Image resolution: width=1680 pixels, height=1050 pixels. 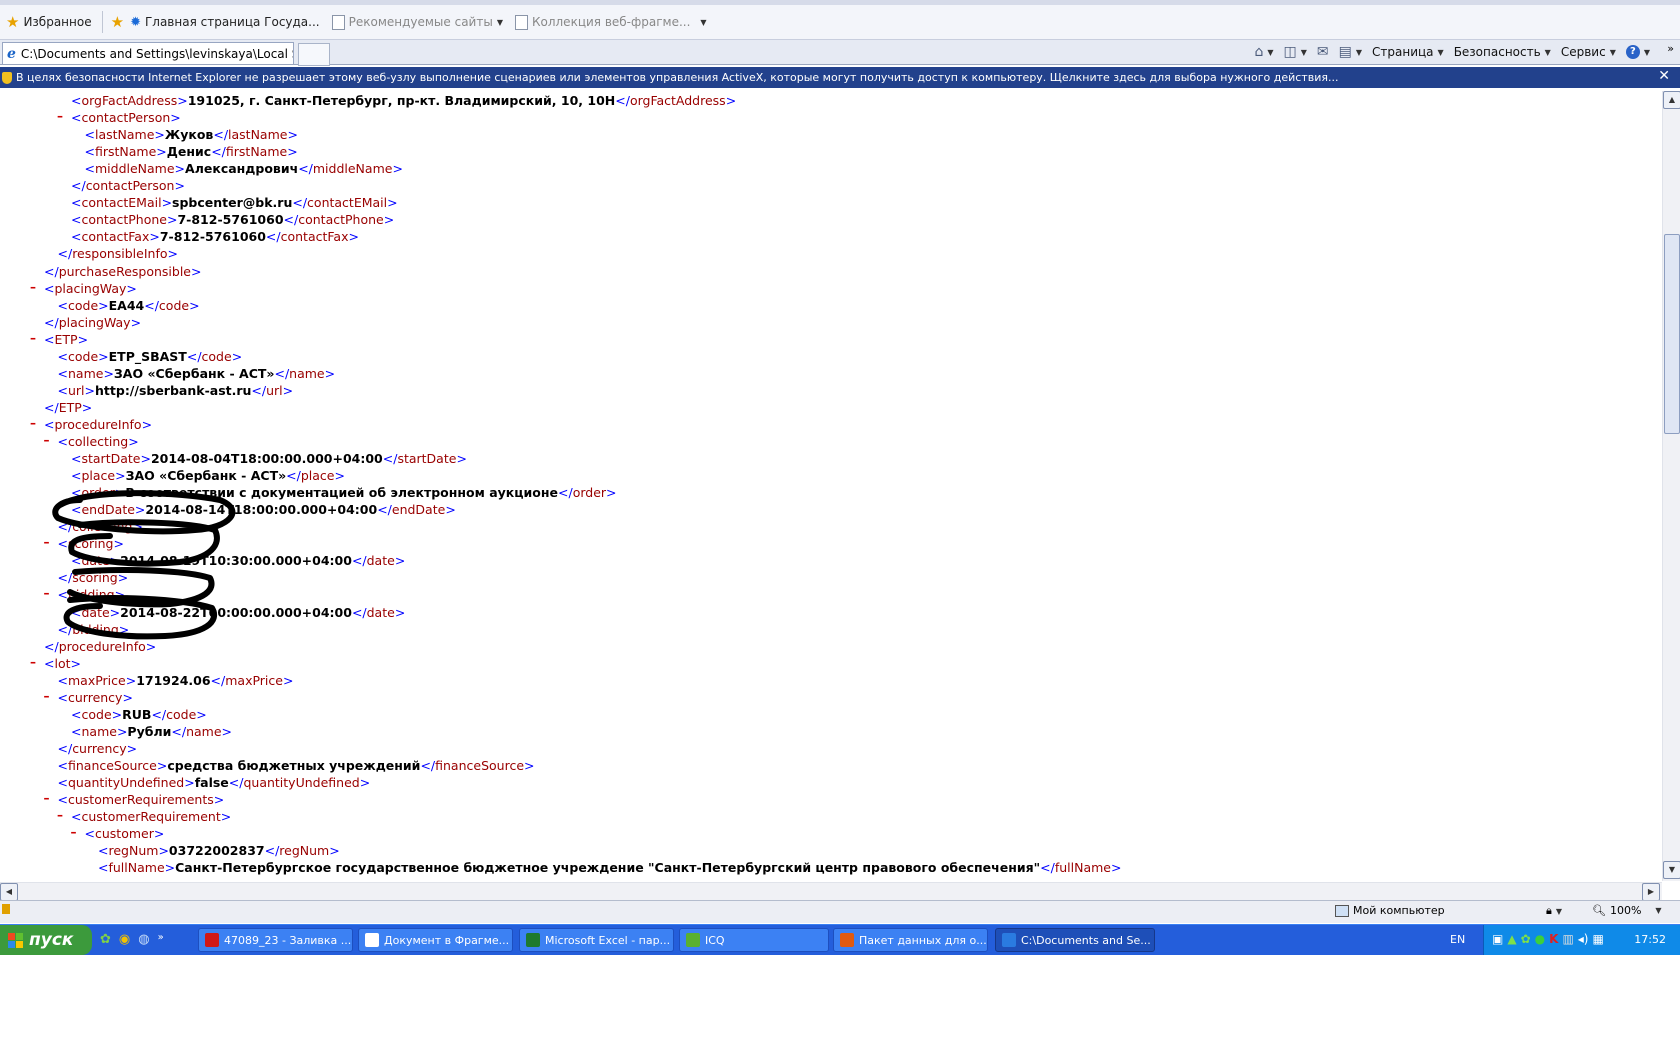 I want to click on scroll-up-button: ▲, so click(x=1671, y=100).